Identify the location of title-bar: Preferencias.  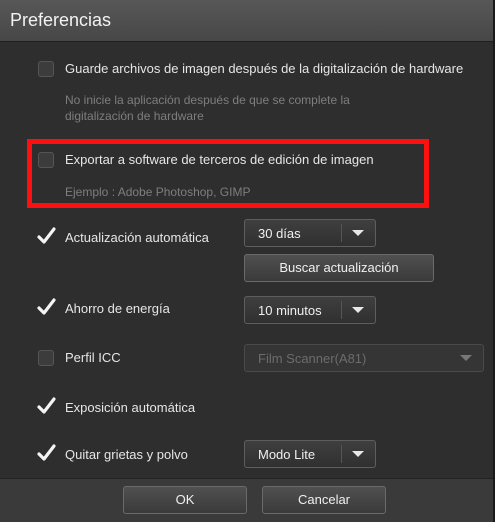
(246, 21).